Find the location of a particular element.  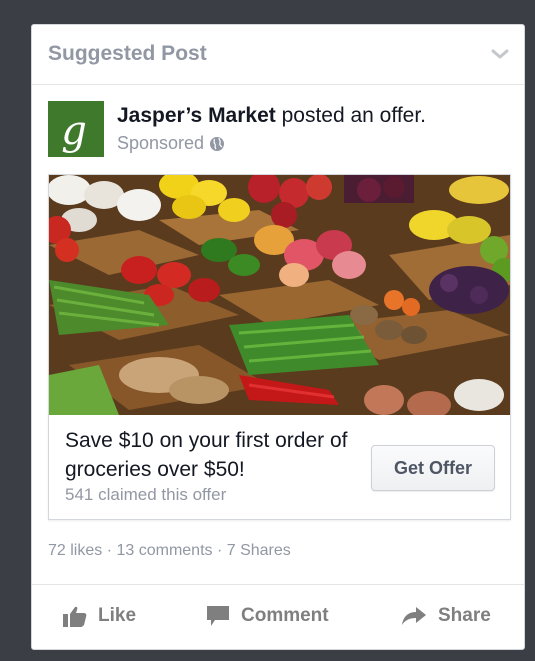

sponsored-line: Sponsored is located at coordinates (171, 143).